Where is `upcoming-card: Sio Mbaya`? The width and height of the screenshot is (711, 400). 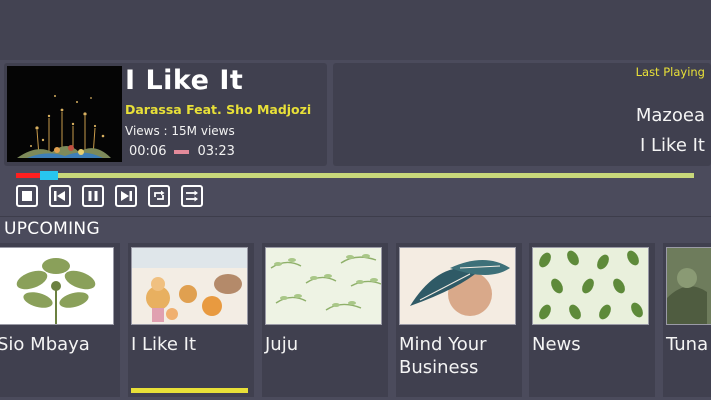
upcoming-card: Sio Mbaya is located at coordinates (60, 320).